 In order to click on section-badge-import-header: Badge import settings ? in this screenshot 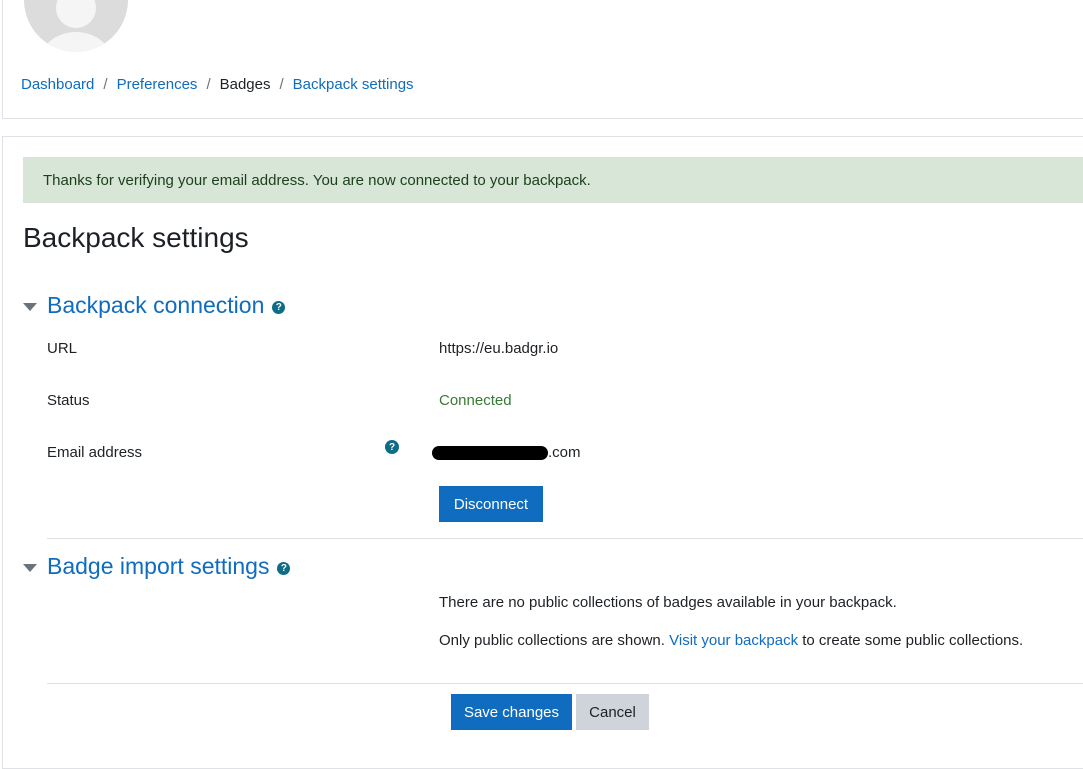, I will do `click(157, 566)`.